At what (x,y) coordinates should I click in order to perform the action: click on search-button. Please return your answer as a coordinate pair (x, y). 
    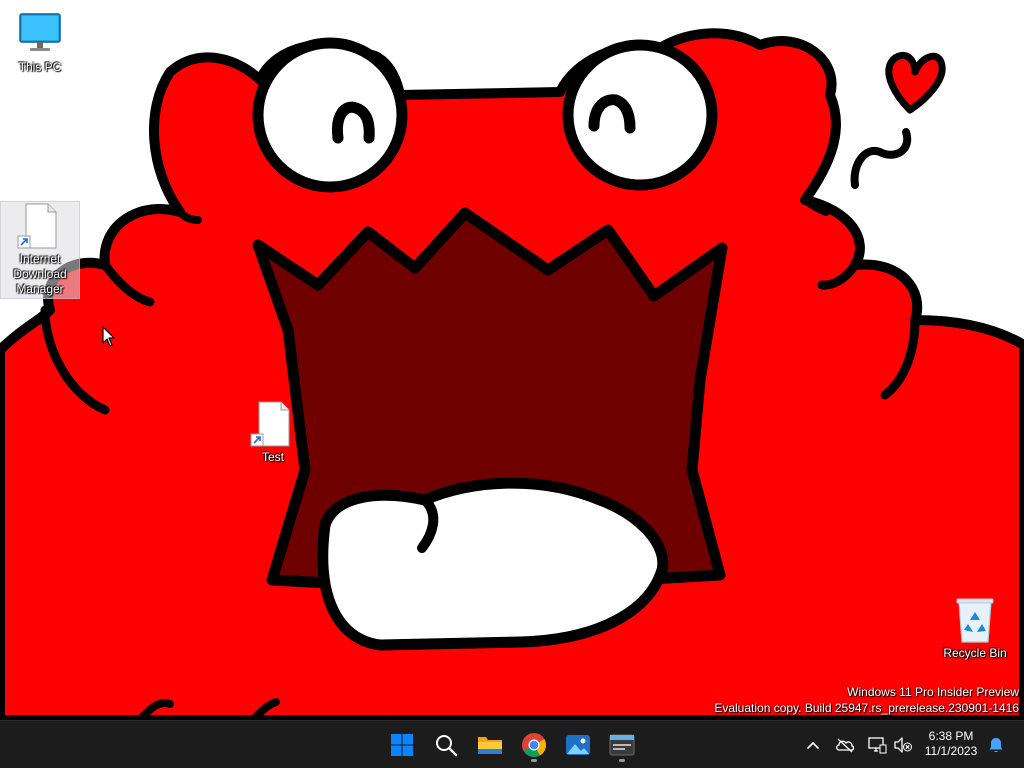
    Looking at the image, I should click on (446, 745).